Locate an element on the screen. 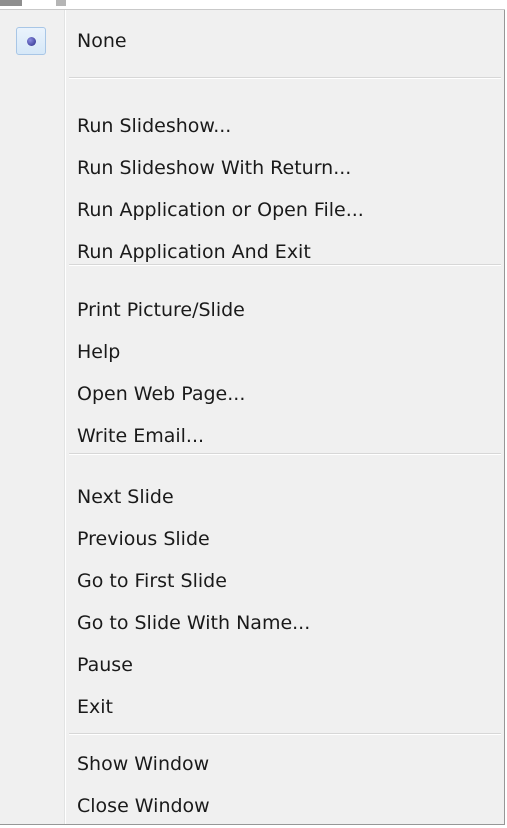 The width and height of the screenshot is (507, 828). menu-item-label: Print Picture/Slide is located at coordinates (161, 310).